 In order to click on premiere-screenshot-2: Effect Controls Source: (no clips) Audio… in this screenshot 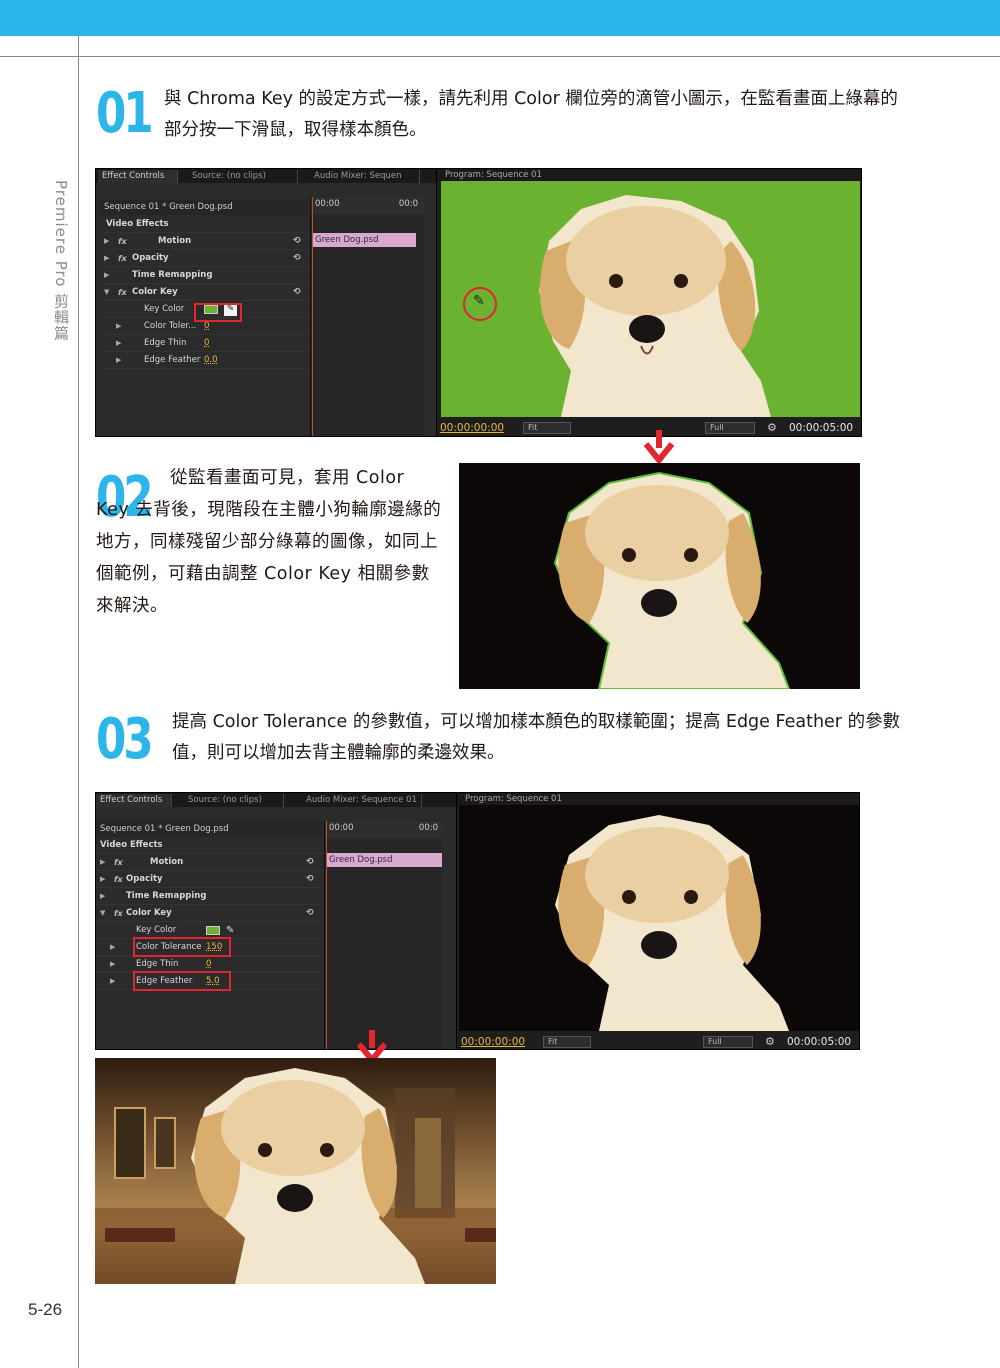, I will do `click(477, 921)`.